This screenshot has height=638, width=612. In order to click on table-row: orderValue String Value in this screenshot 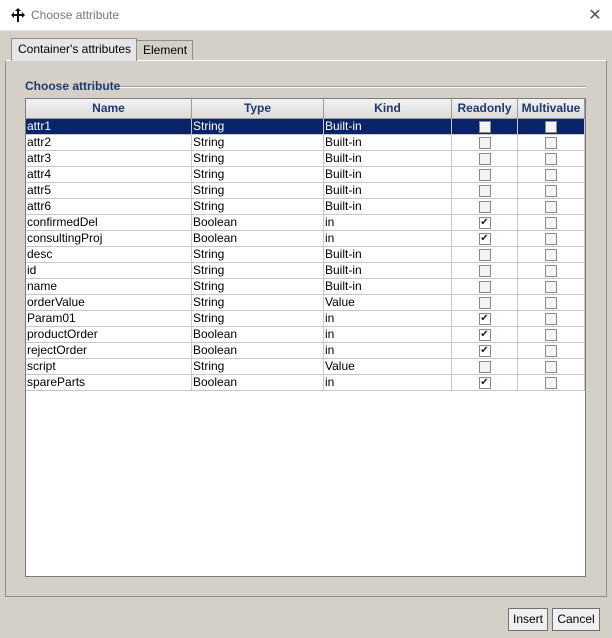, I will do `click(305, 303)`.